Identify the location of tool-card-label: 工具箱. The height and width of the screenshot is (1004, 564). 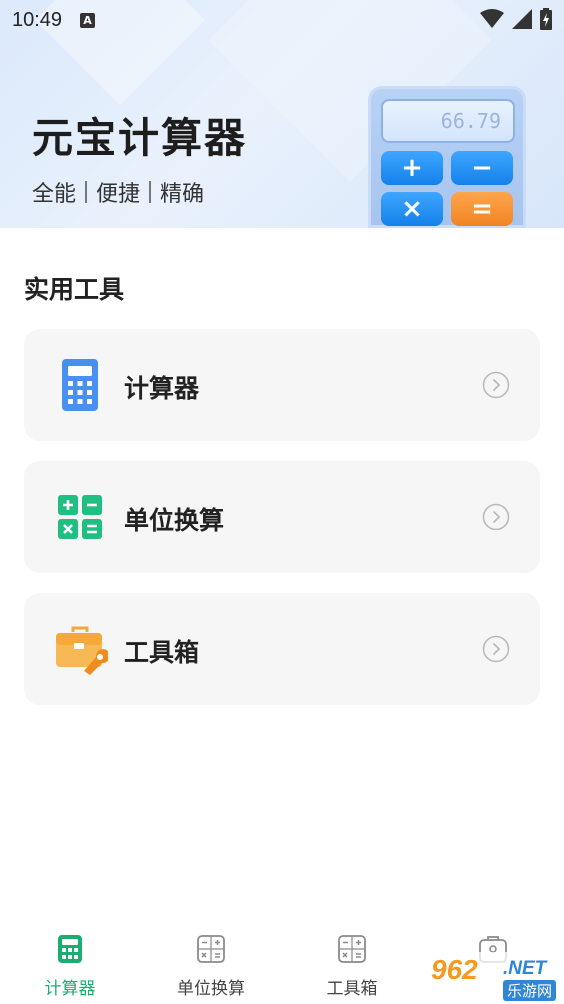
(162, 652).